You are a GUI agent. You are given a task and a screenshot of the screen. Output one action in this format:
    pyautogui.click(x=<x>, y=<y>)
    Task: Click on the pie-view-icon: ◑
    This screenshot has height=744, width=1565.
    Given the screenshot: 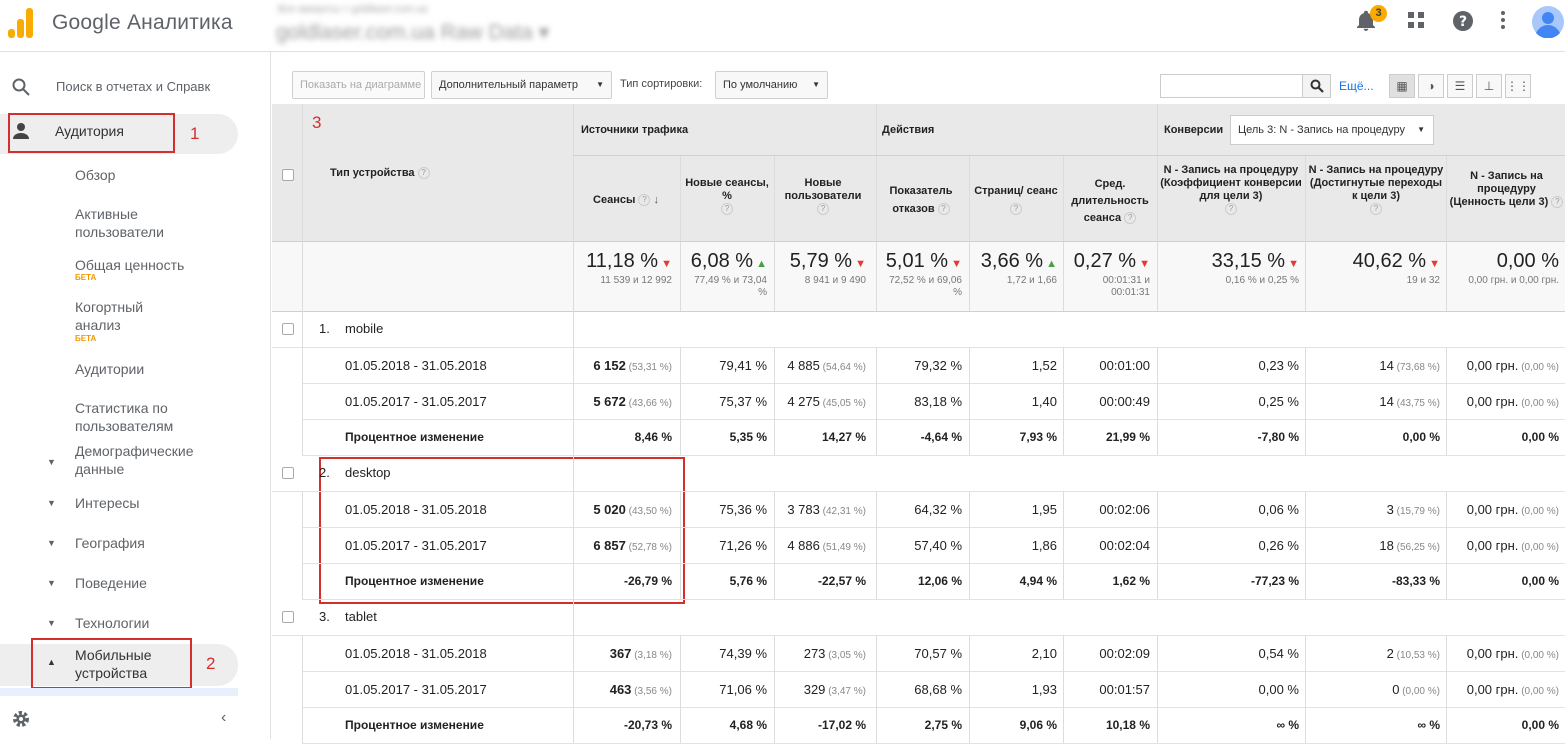 What is the action you would take?
    pyautogui.click(x=1431, y=86)
    